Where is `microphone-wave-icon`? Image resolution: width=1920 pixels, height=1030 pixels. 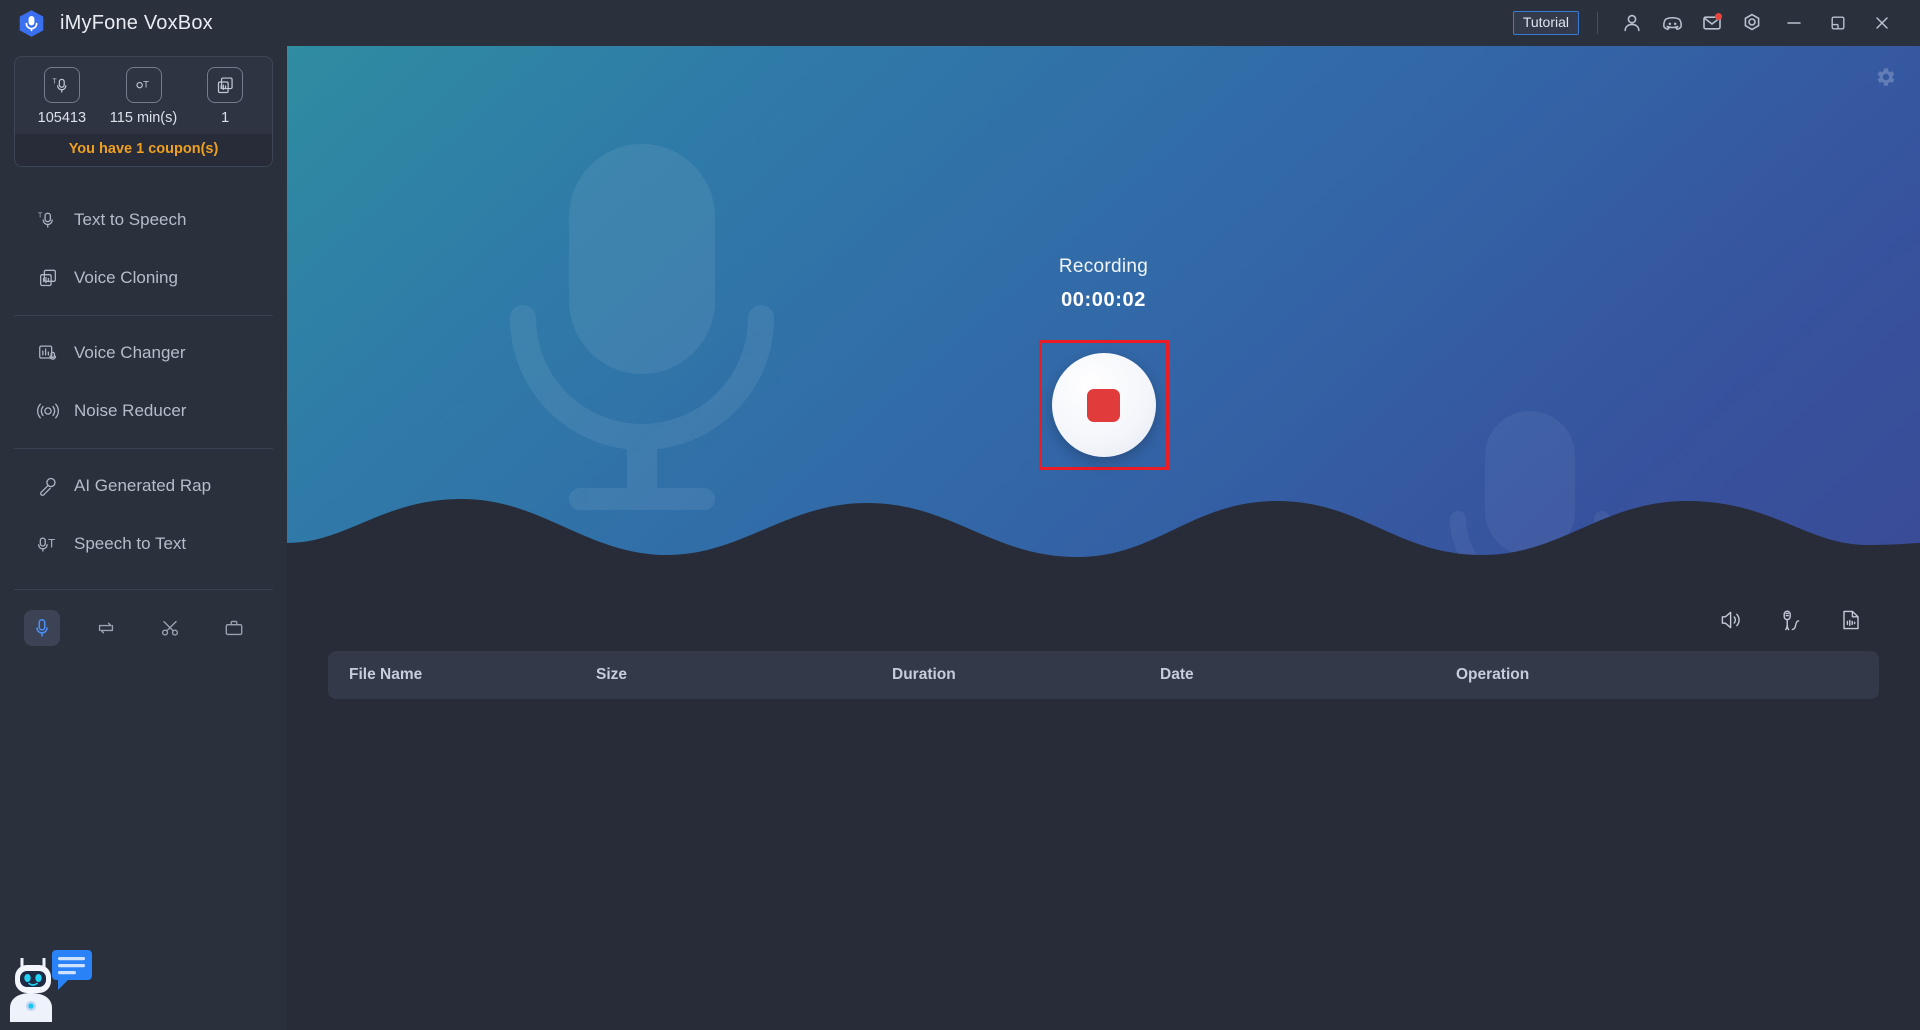 microphone-wave-icon is located at coordinates (1791, 620).